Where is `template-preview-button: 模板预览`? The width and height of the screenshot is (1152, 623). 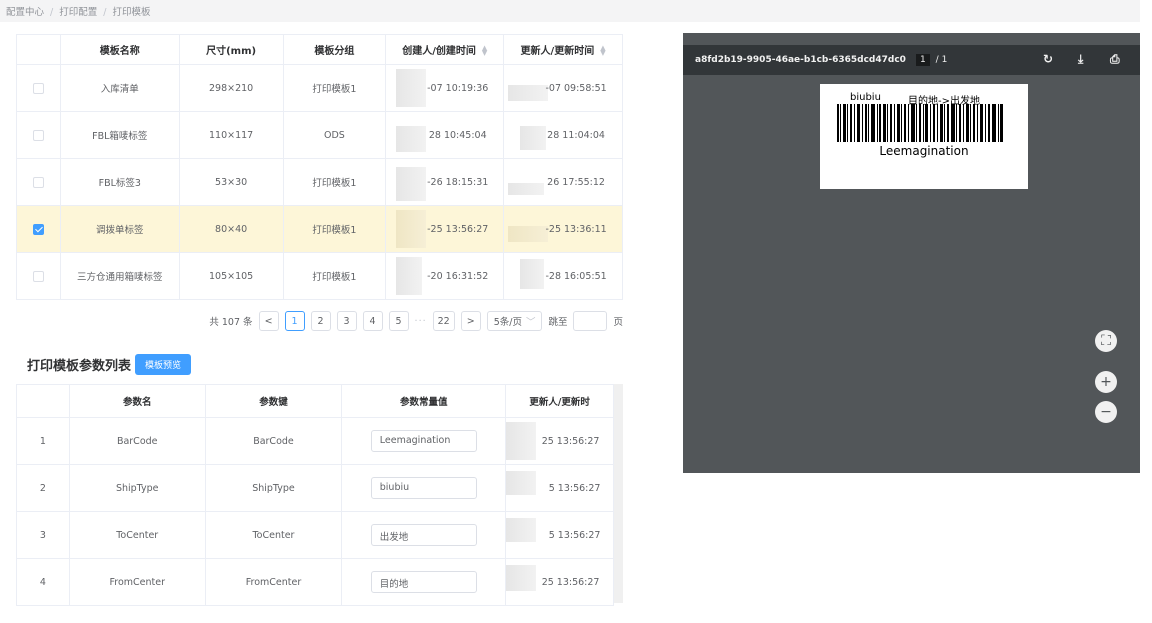 template-preview-button: 模板预览 is located at coordinates (163, 364).